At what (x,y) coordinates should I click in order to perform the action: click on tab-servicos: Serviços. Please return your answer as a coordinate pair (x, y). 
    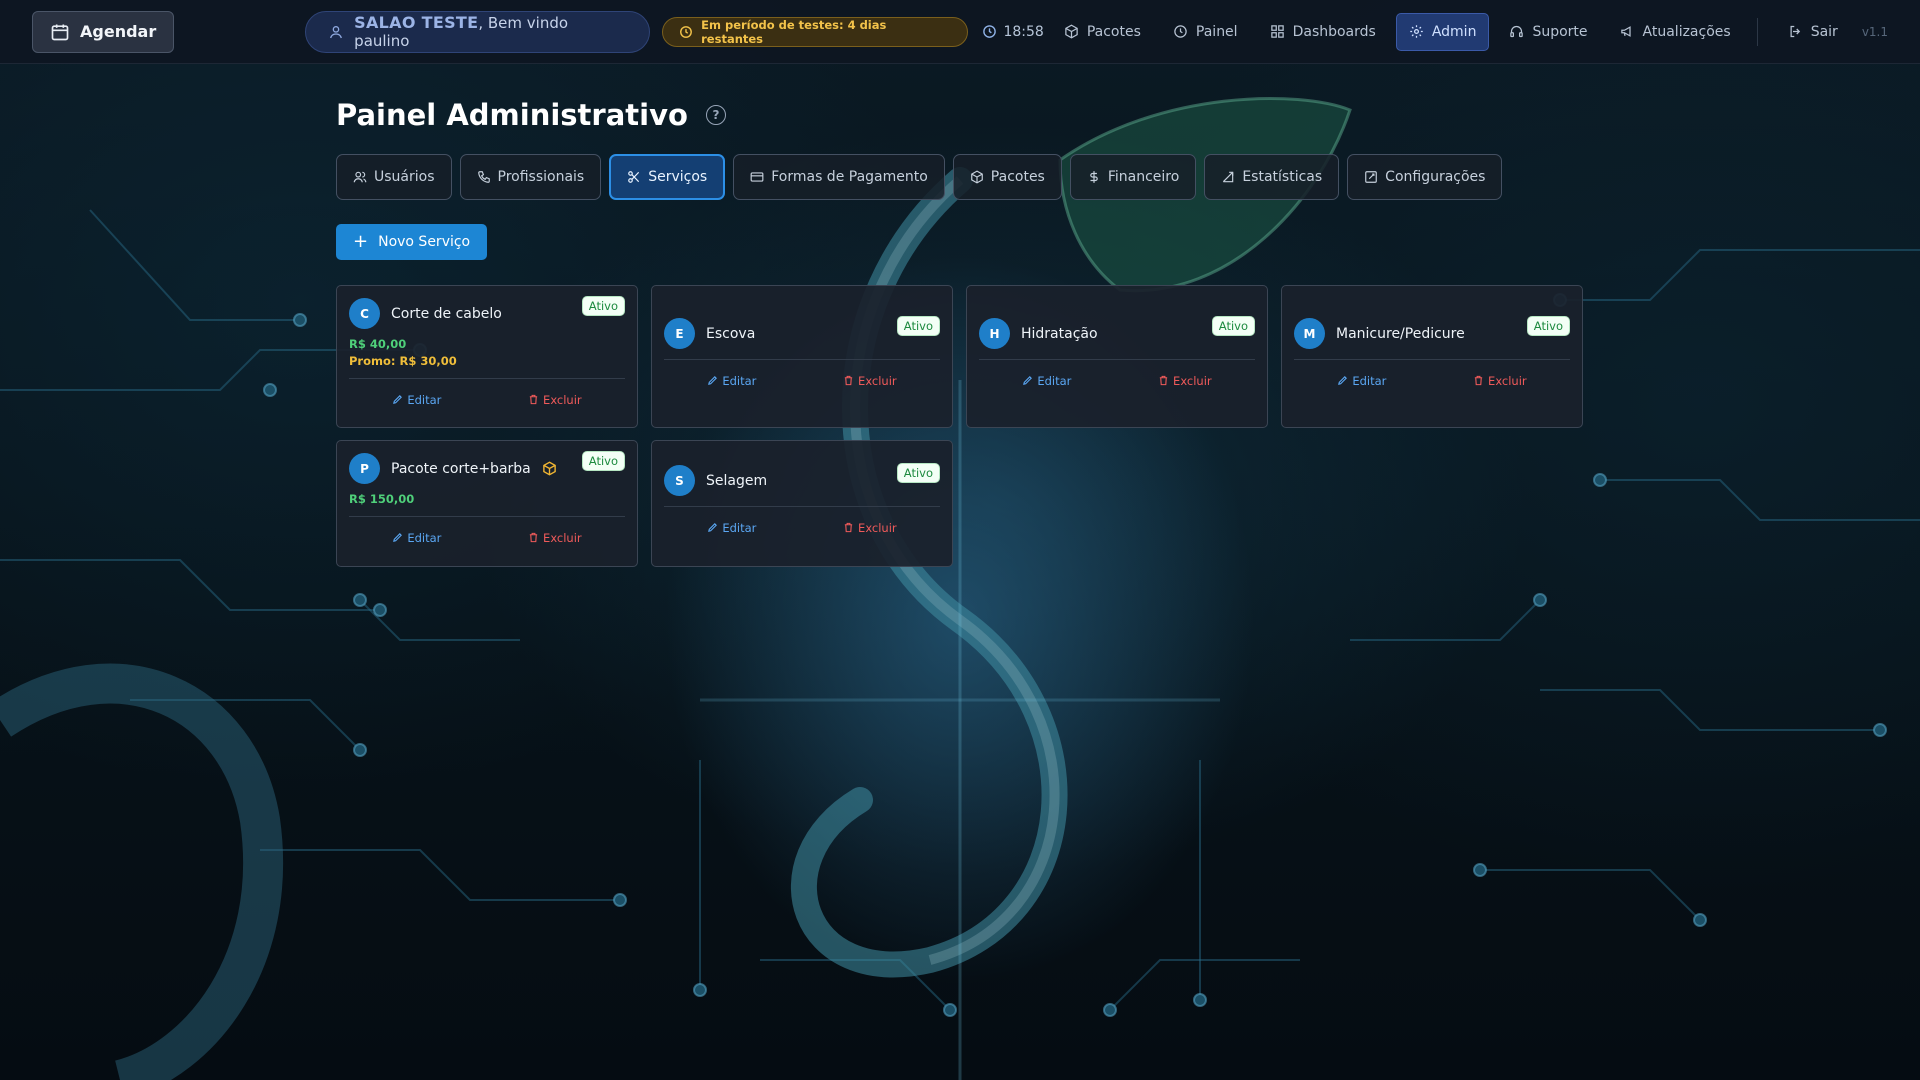
    Looking at the image, I should click on (667, 177).